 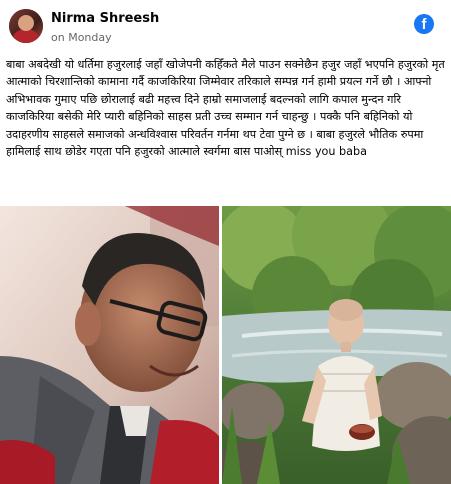 I want to click on facebook-icon: f, so click(x=424, y=24).